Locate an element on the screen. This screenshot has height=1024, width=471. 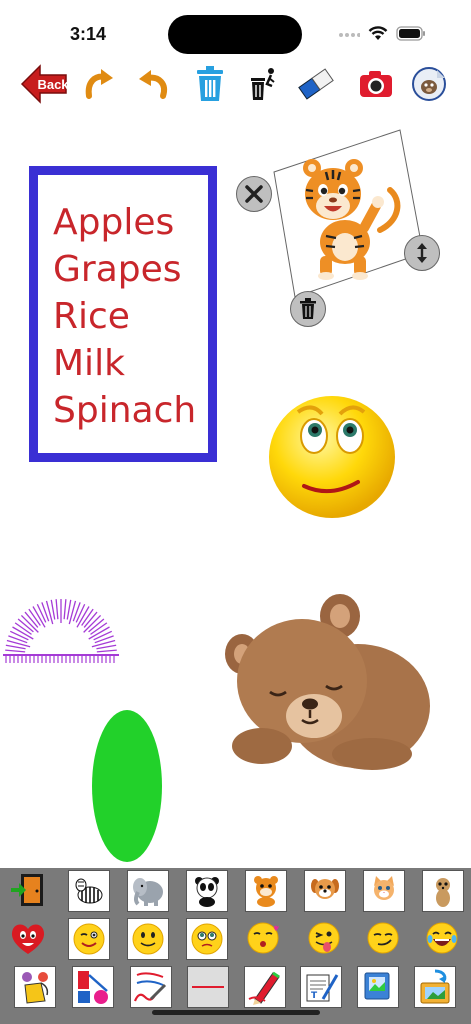
rolling-eyes-emoji-sticker is located at coordinates (332, 456).